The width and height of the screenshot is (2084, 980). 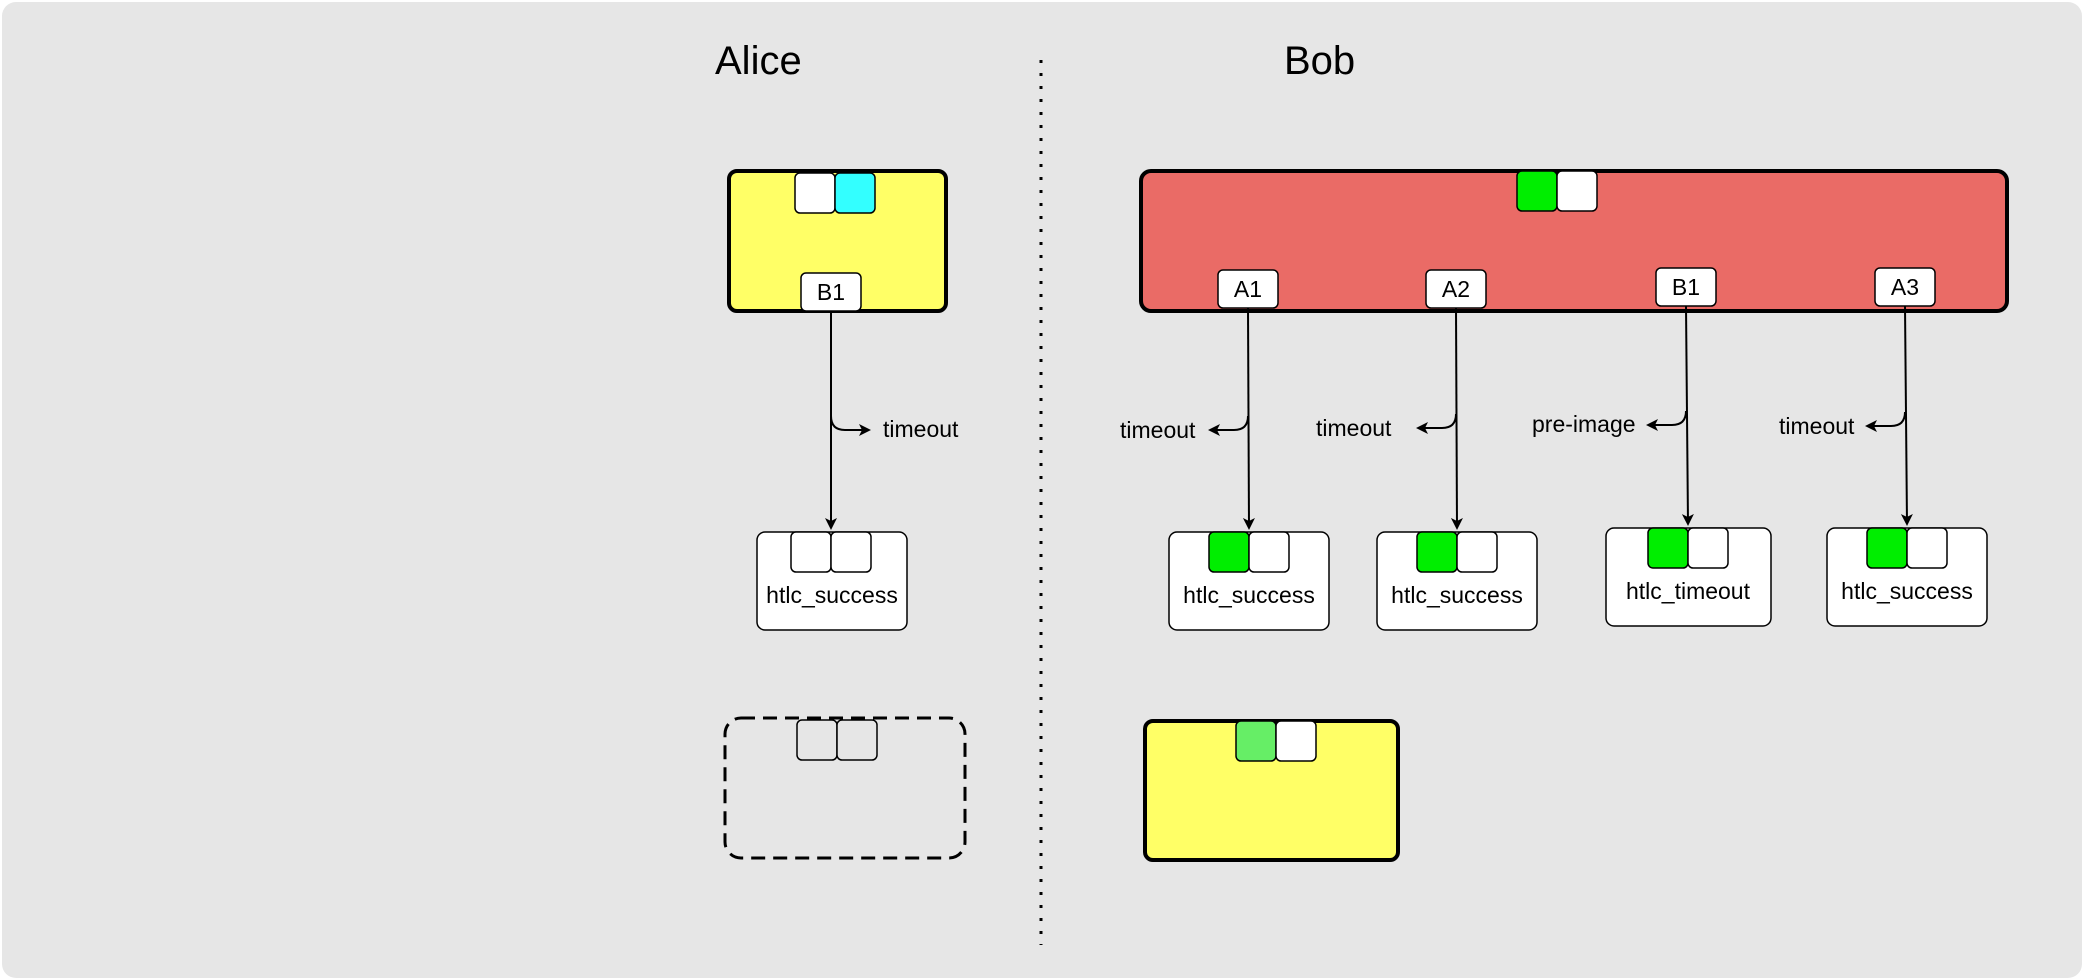 I want to click on bob-commitment-tx: A1 A2 B1 A3, so click(x=1574, y=241).